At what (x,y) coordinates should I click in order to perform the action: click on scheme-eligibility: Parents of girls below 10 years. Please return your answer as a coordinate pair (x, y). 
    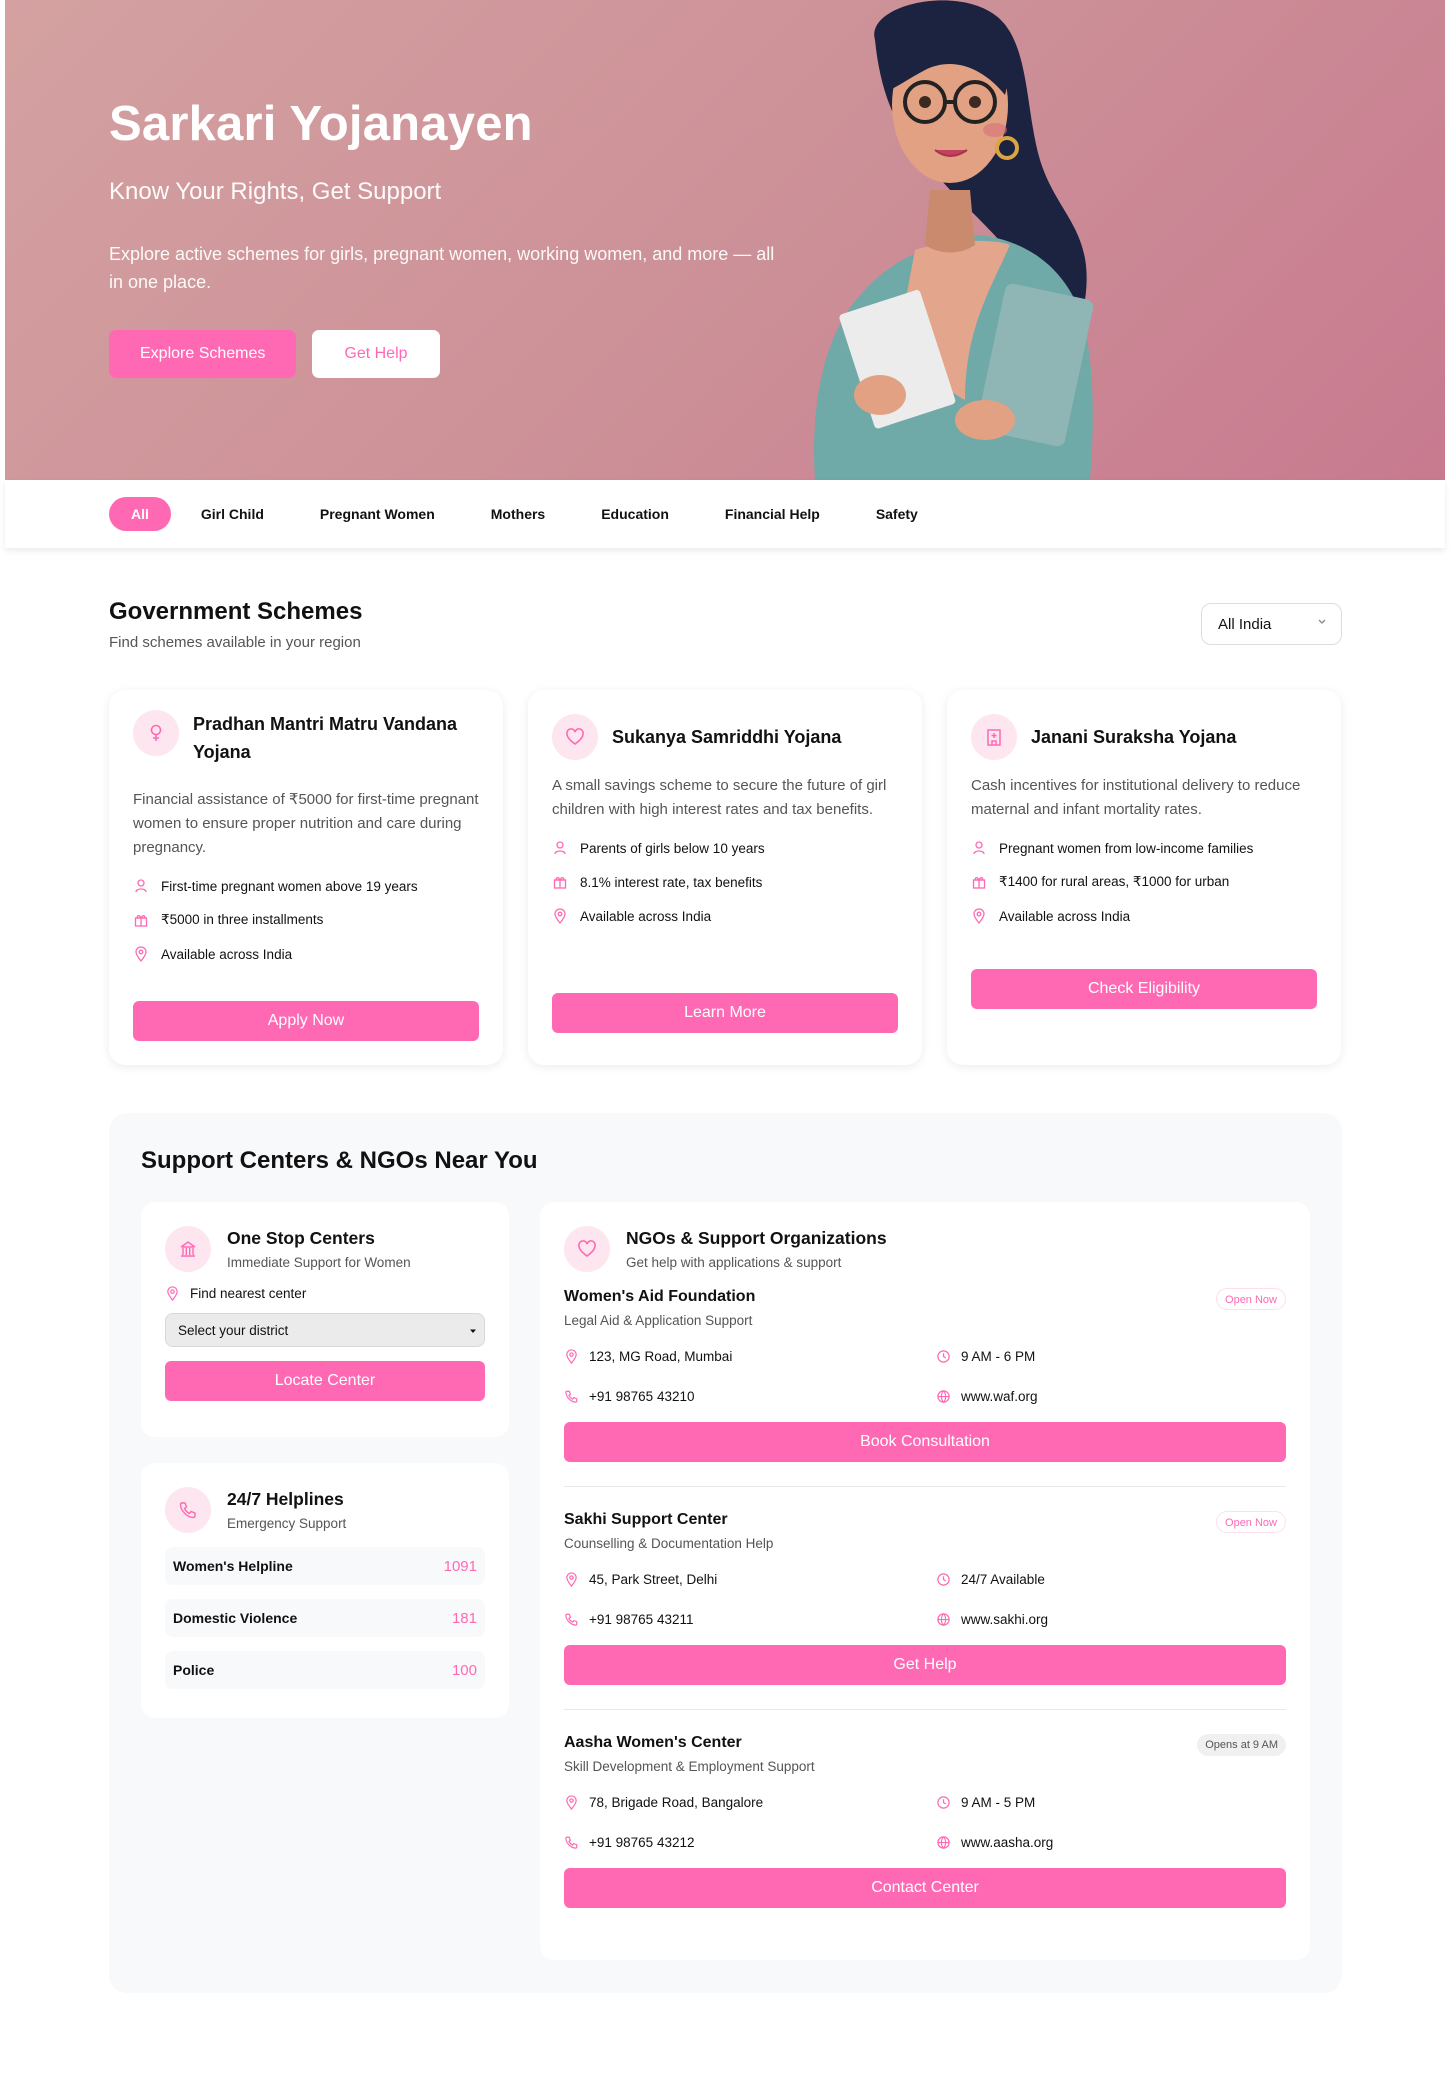
    Looking at the image, I should click on (725, 848).